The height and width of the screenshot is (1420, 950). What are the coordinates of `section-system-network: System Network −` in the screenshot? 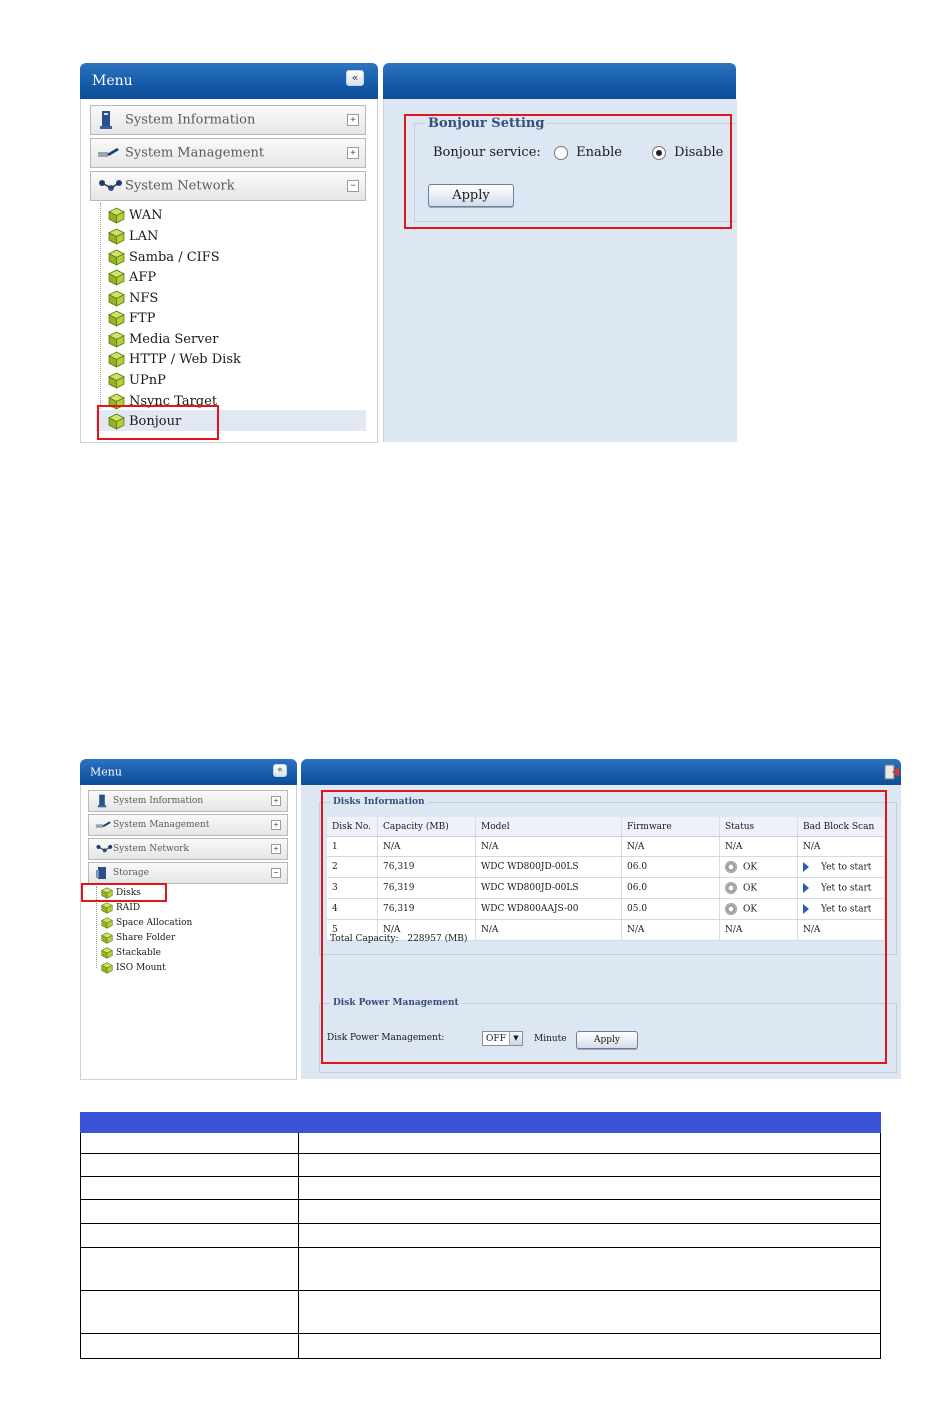 It's located at (228, 186).